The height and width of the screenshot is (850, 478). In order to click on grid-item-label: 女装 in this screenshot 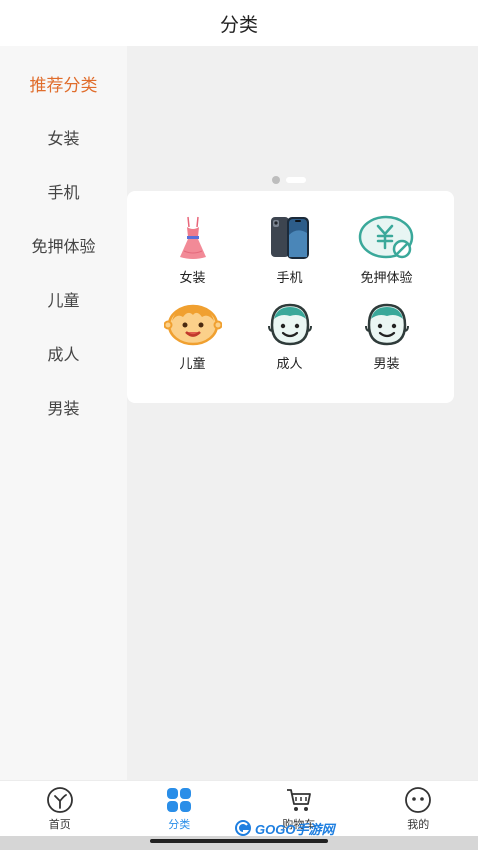, I will do `click(192, 277)`.